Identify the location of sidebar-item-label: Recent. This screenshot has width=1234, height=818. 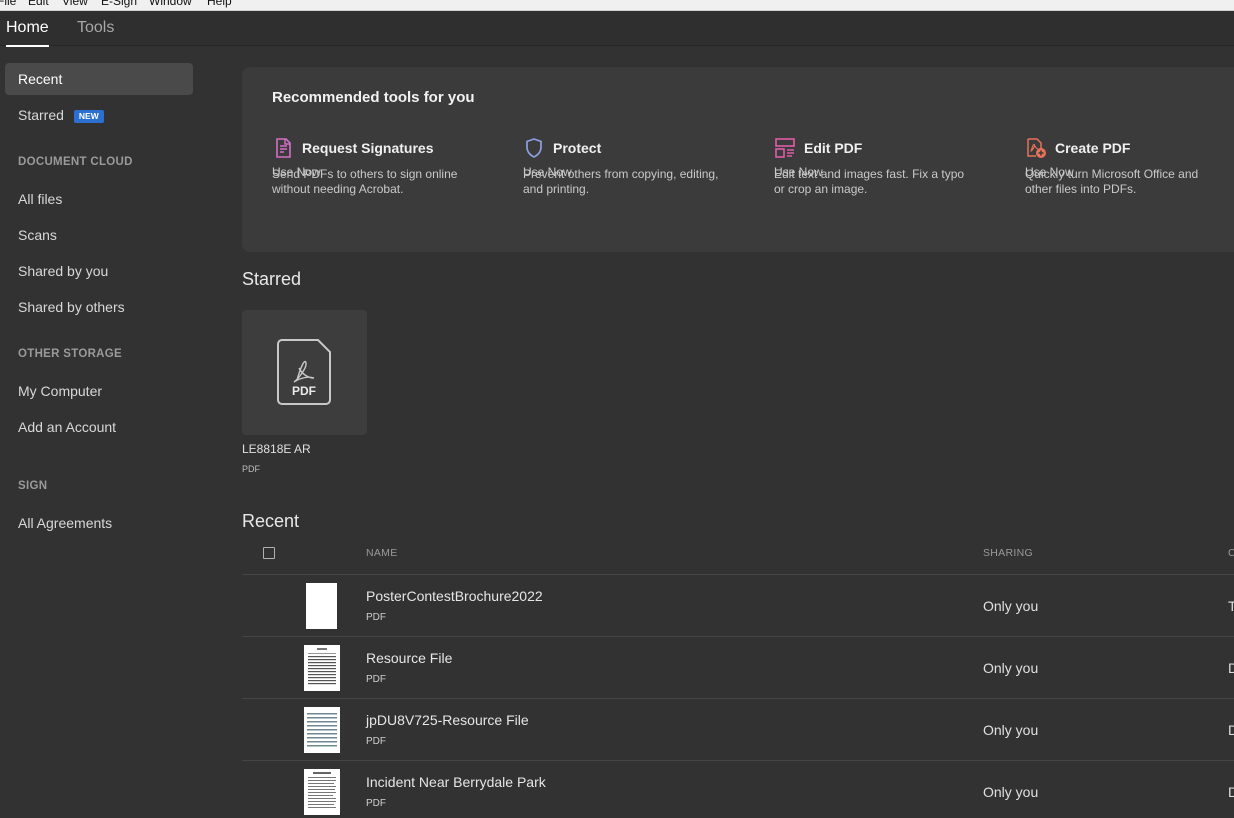
(40, 79).